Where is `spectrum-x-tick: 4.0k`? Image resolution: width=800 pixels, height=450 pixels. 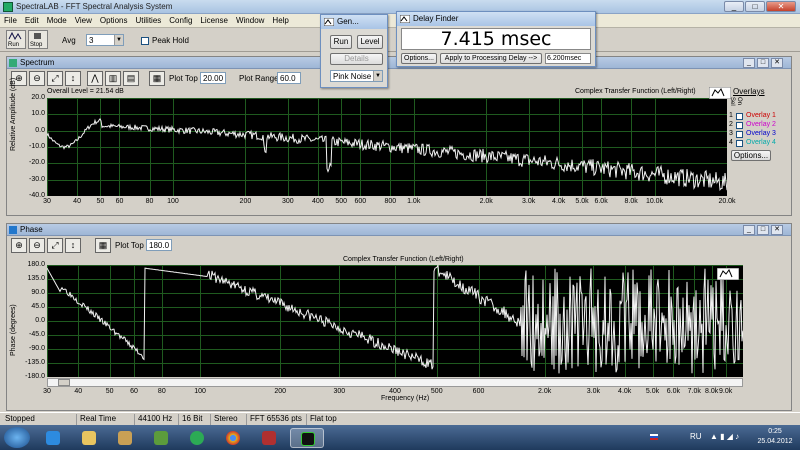 spectrum-x-tick: 4.0k is located at coordinates (559, 201).